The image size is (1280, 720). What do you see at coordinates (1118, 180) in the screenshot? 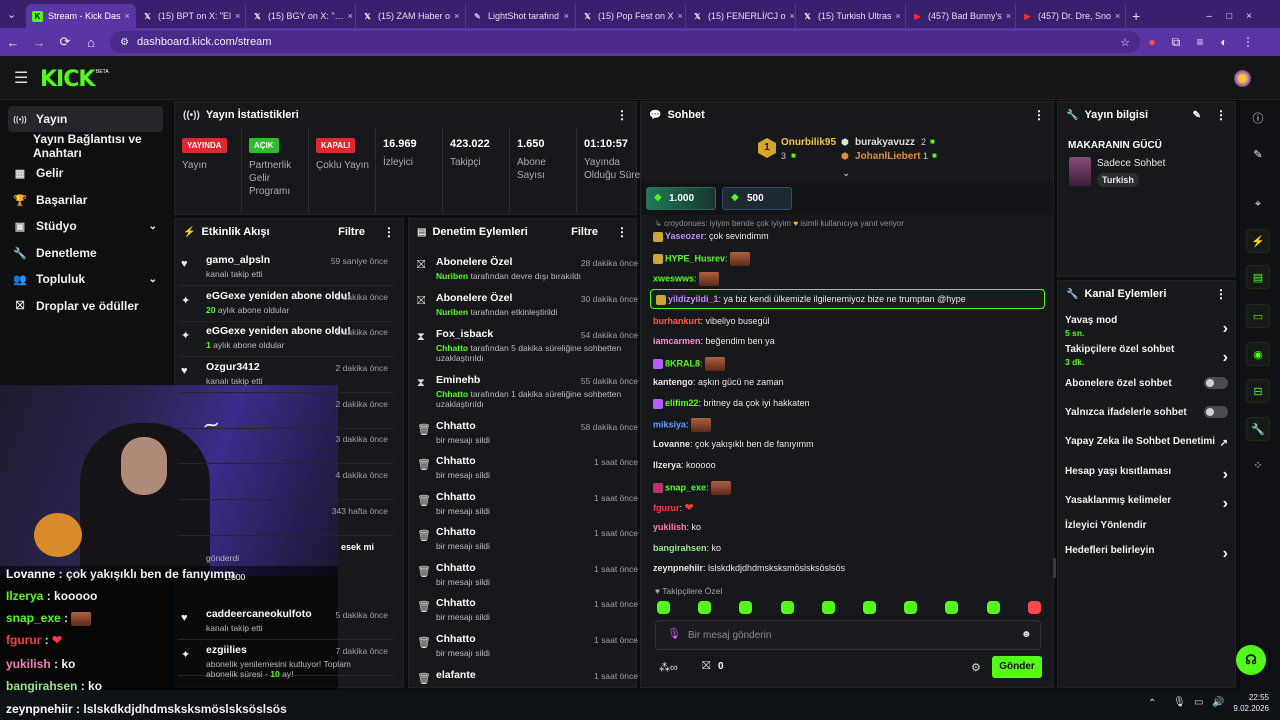
I see `language-tag: Turkish` at bounding box center [1118, 180].